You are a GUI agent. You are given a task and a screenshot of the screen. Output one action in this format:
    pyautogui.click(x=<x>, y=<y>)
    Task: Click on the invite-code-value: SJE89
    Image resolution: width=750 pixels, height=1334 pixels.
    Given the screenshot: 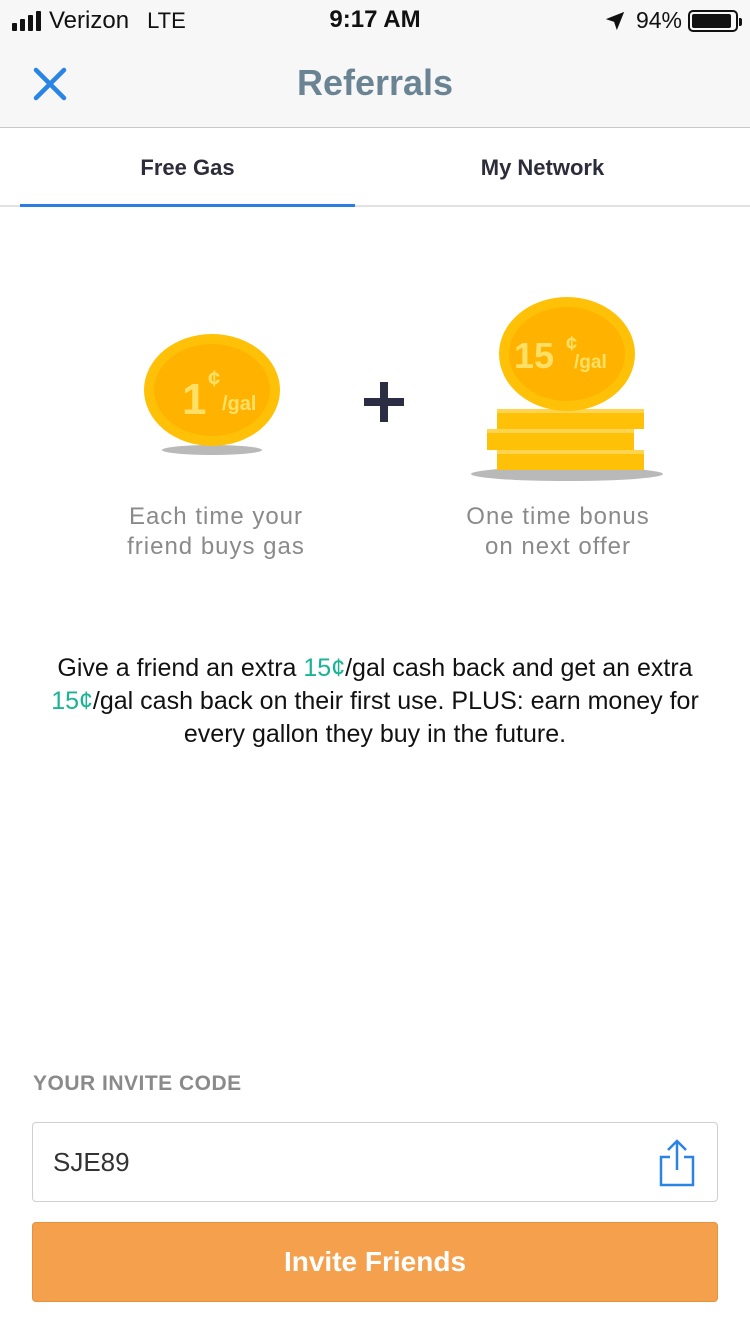 What is the action you would take?
    pyautogui.click(x=91, y=1162)
    